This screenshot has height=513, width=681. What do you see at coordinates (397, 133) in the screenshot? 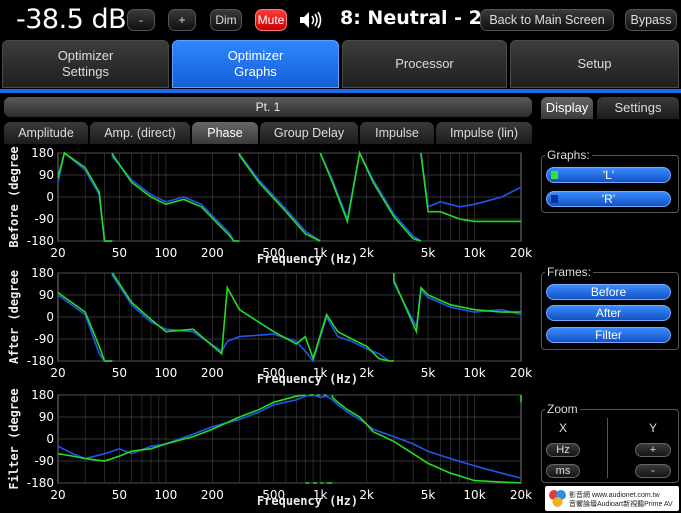
I see `tab-impulse: Impulse` at bounding box center [397, 133].